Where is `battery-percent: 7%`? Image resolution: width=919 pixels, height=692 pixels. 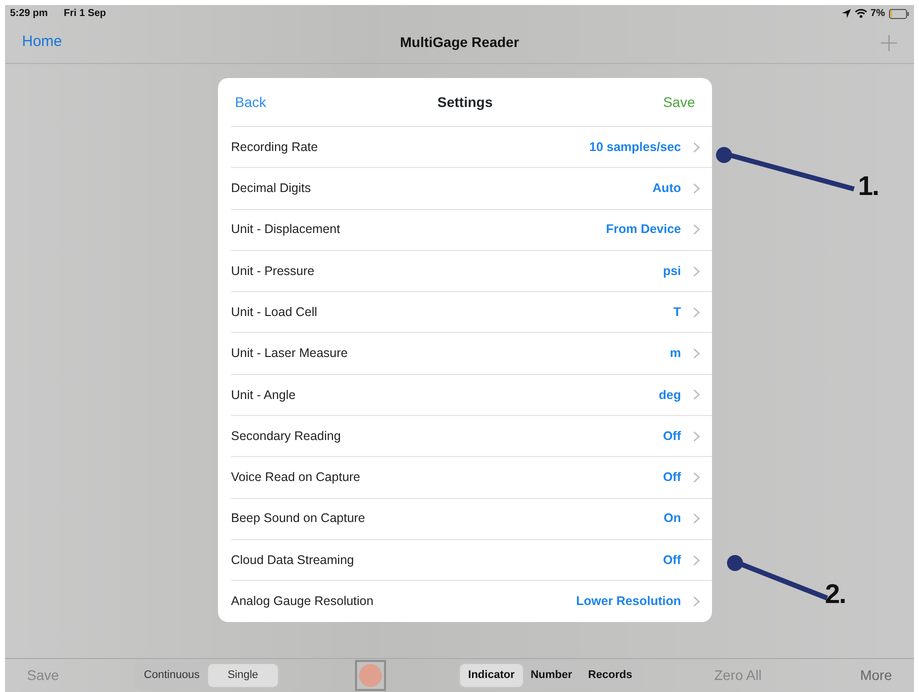
battery-percent: 7% is located at coordinates (877, 14).